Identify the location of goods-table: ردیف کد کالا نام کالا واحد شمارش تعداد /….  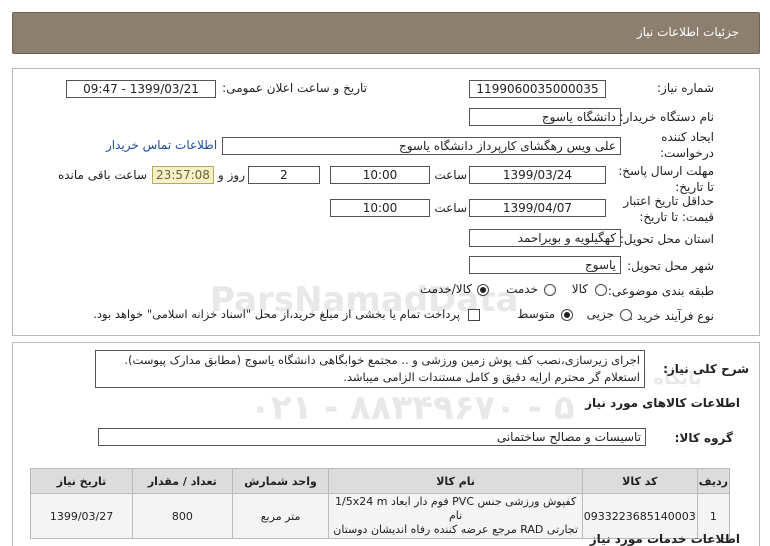
(380, 503).